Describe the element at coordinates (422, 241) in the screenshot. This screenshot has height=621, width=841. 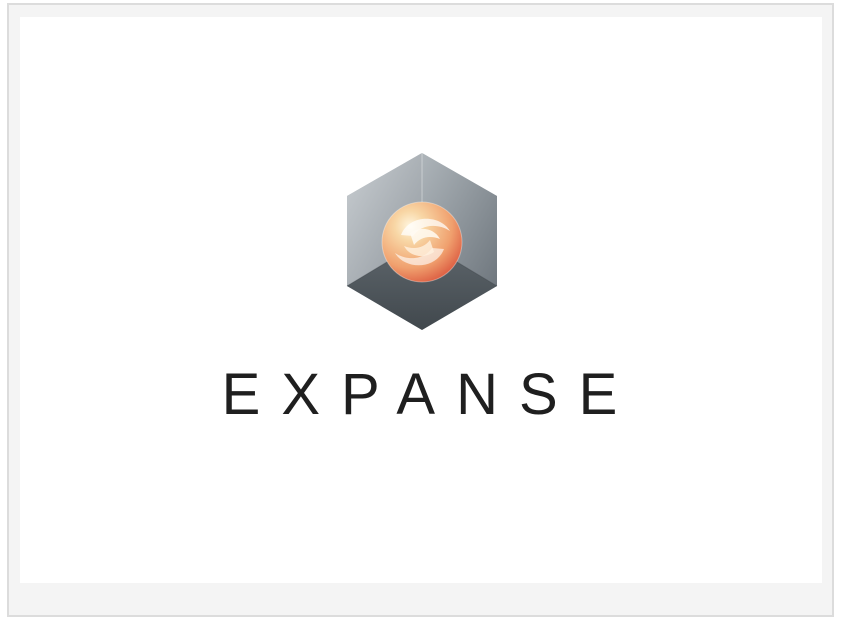
I see `hexagon-sphere-icon` at that location.